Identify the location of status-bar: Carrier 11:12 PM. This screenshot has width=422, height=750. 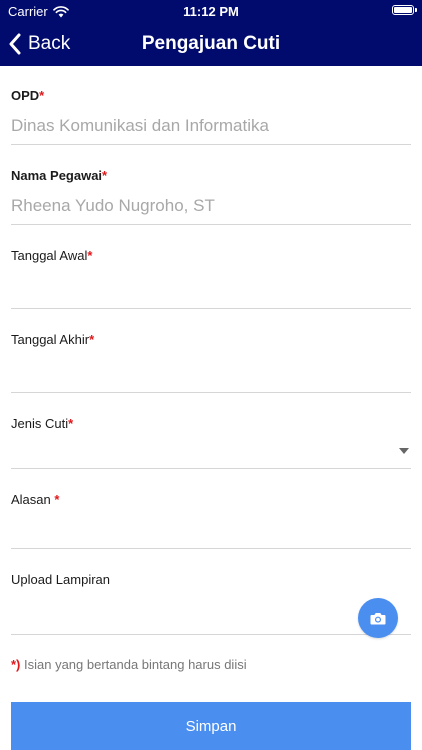
(211, 11).